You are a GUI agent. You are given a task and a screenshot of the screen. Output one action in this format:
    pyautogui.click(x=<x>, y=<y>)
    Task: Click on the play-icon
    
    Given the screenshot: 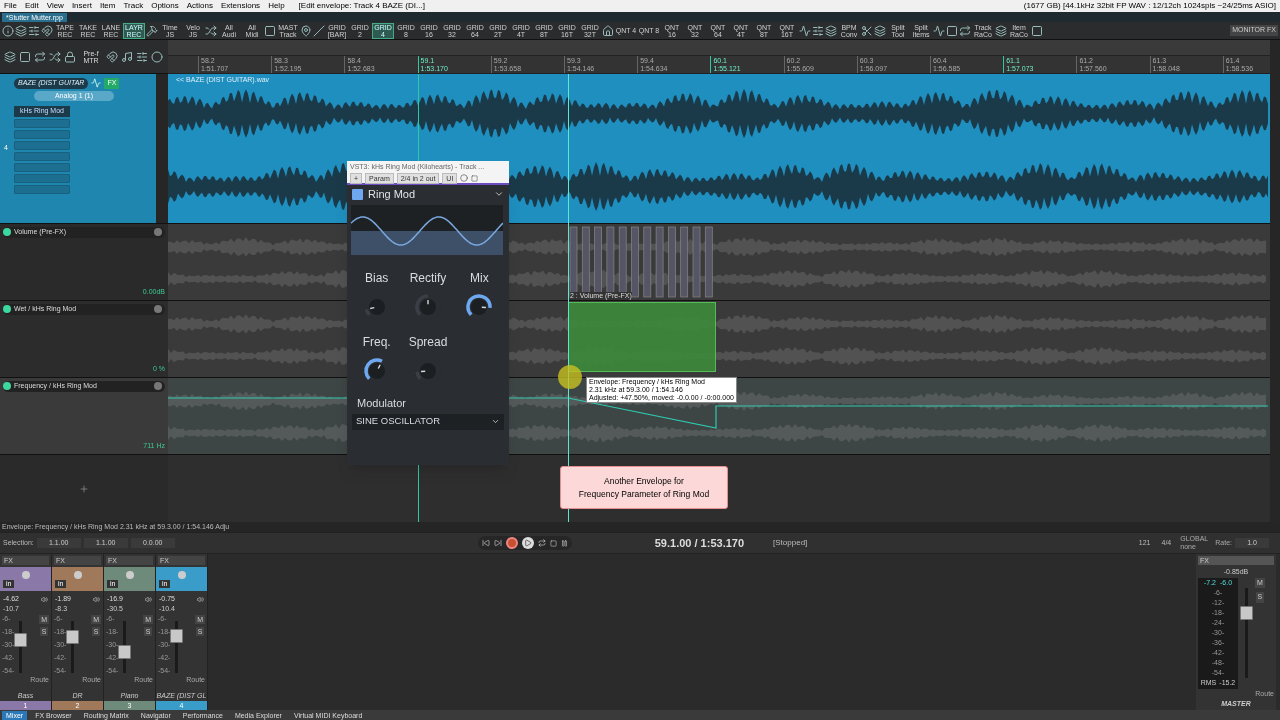 What is the action you would take?
    pyautogui.click(x=527, y=543)
    